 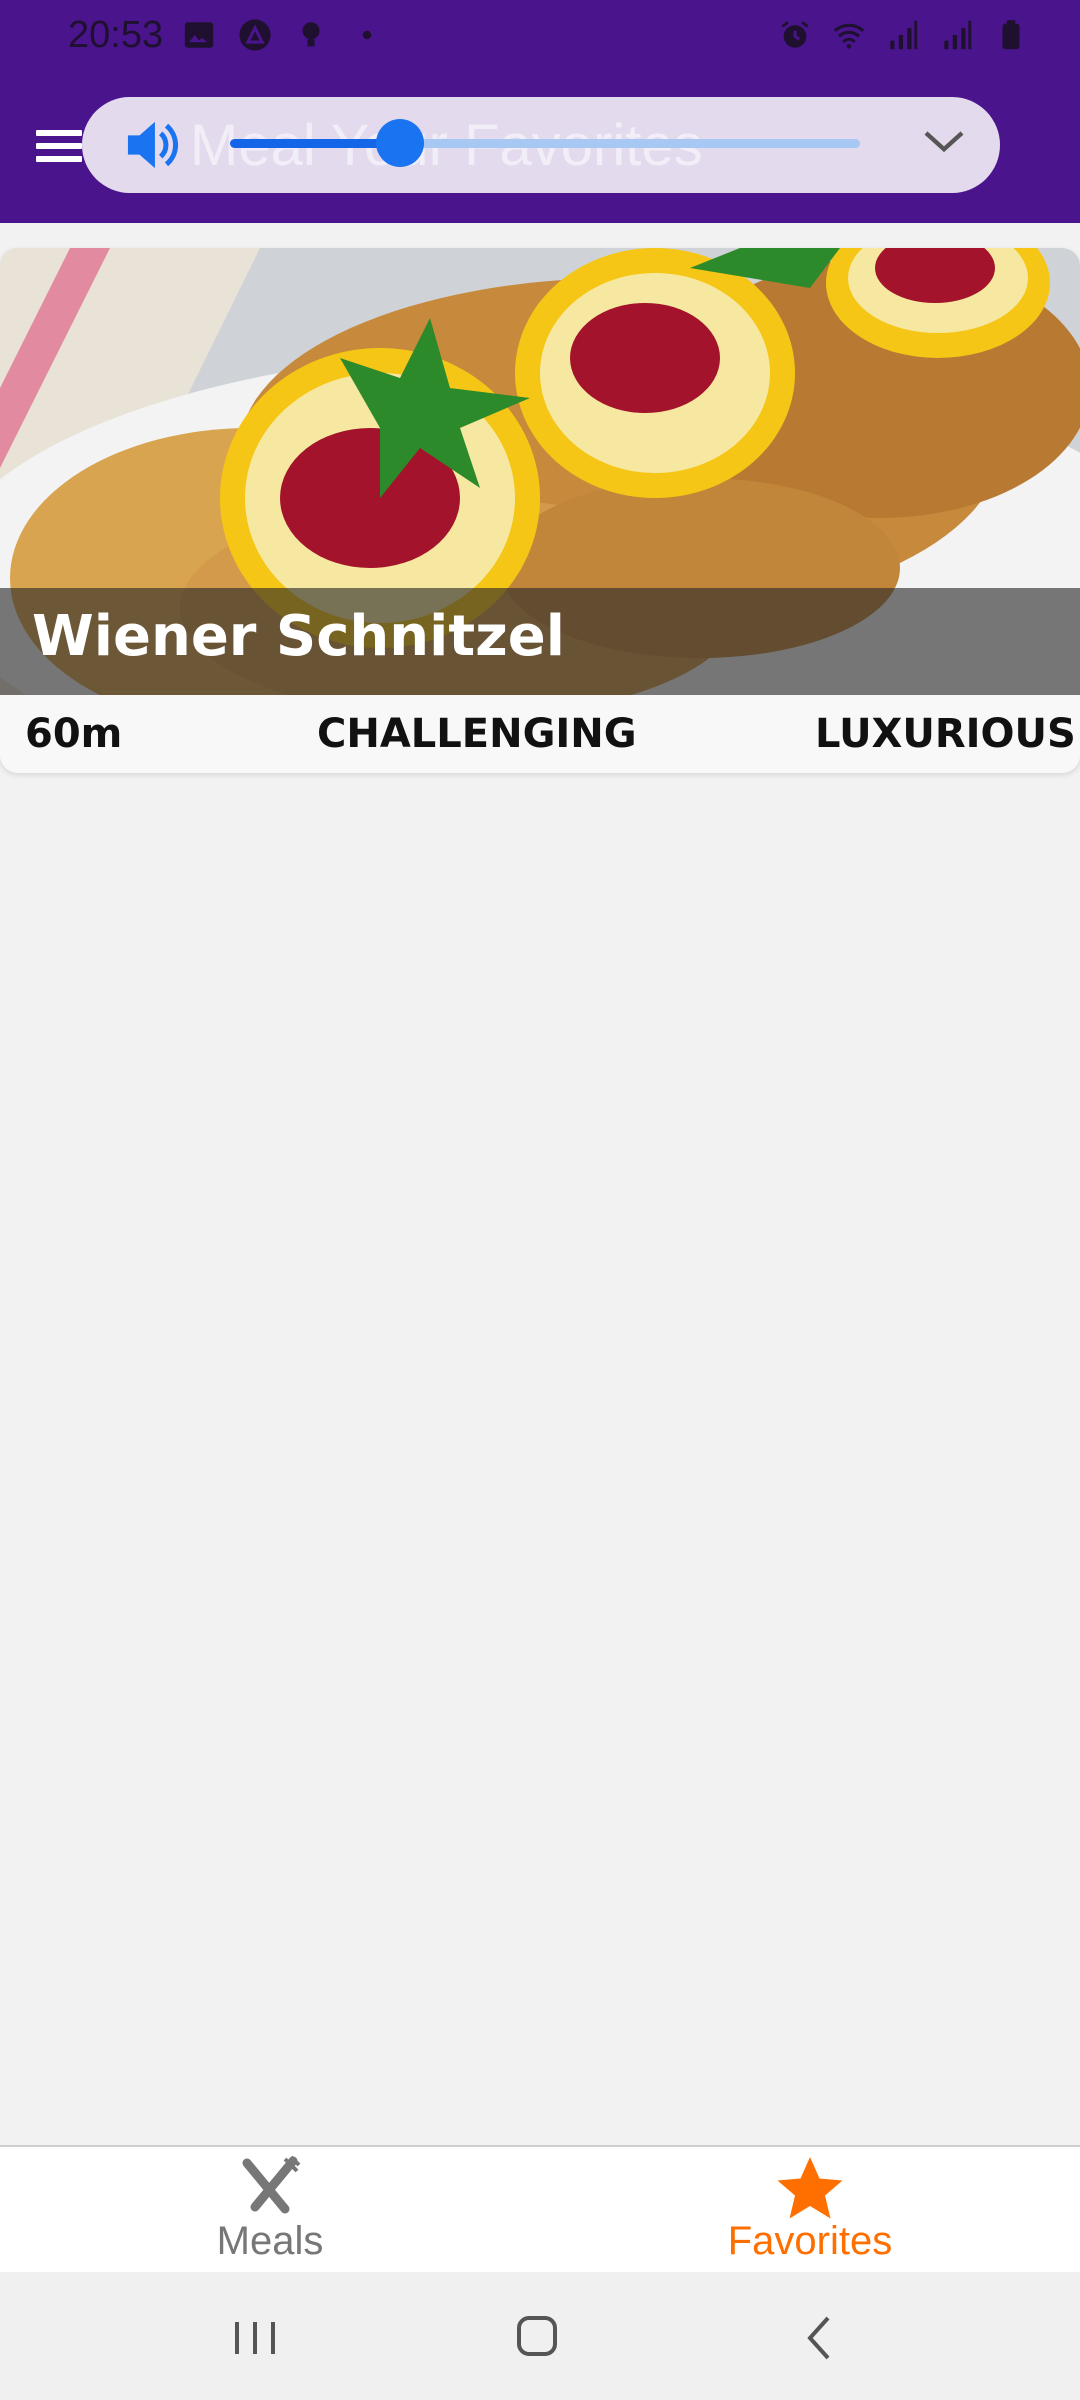 I want to click on dot-icon, so click(x=367, y=35).